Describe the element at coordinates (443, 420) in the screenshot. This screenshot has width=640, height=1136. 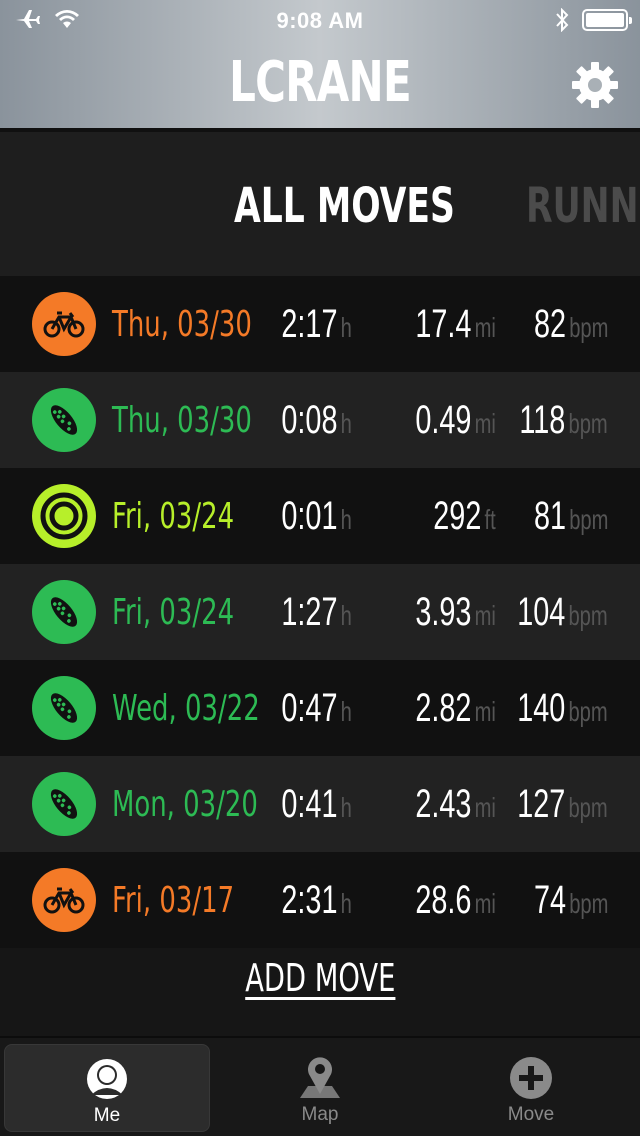
I see `distance-value: 0.49` at that location.